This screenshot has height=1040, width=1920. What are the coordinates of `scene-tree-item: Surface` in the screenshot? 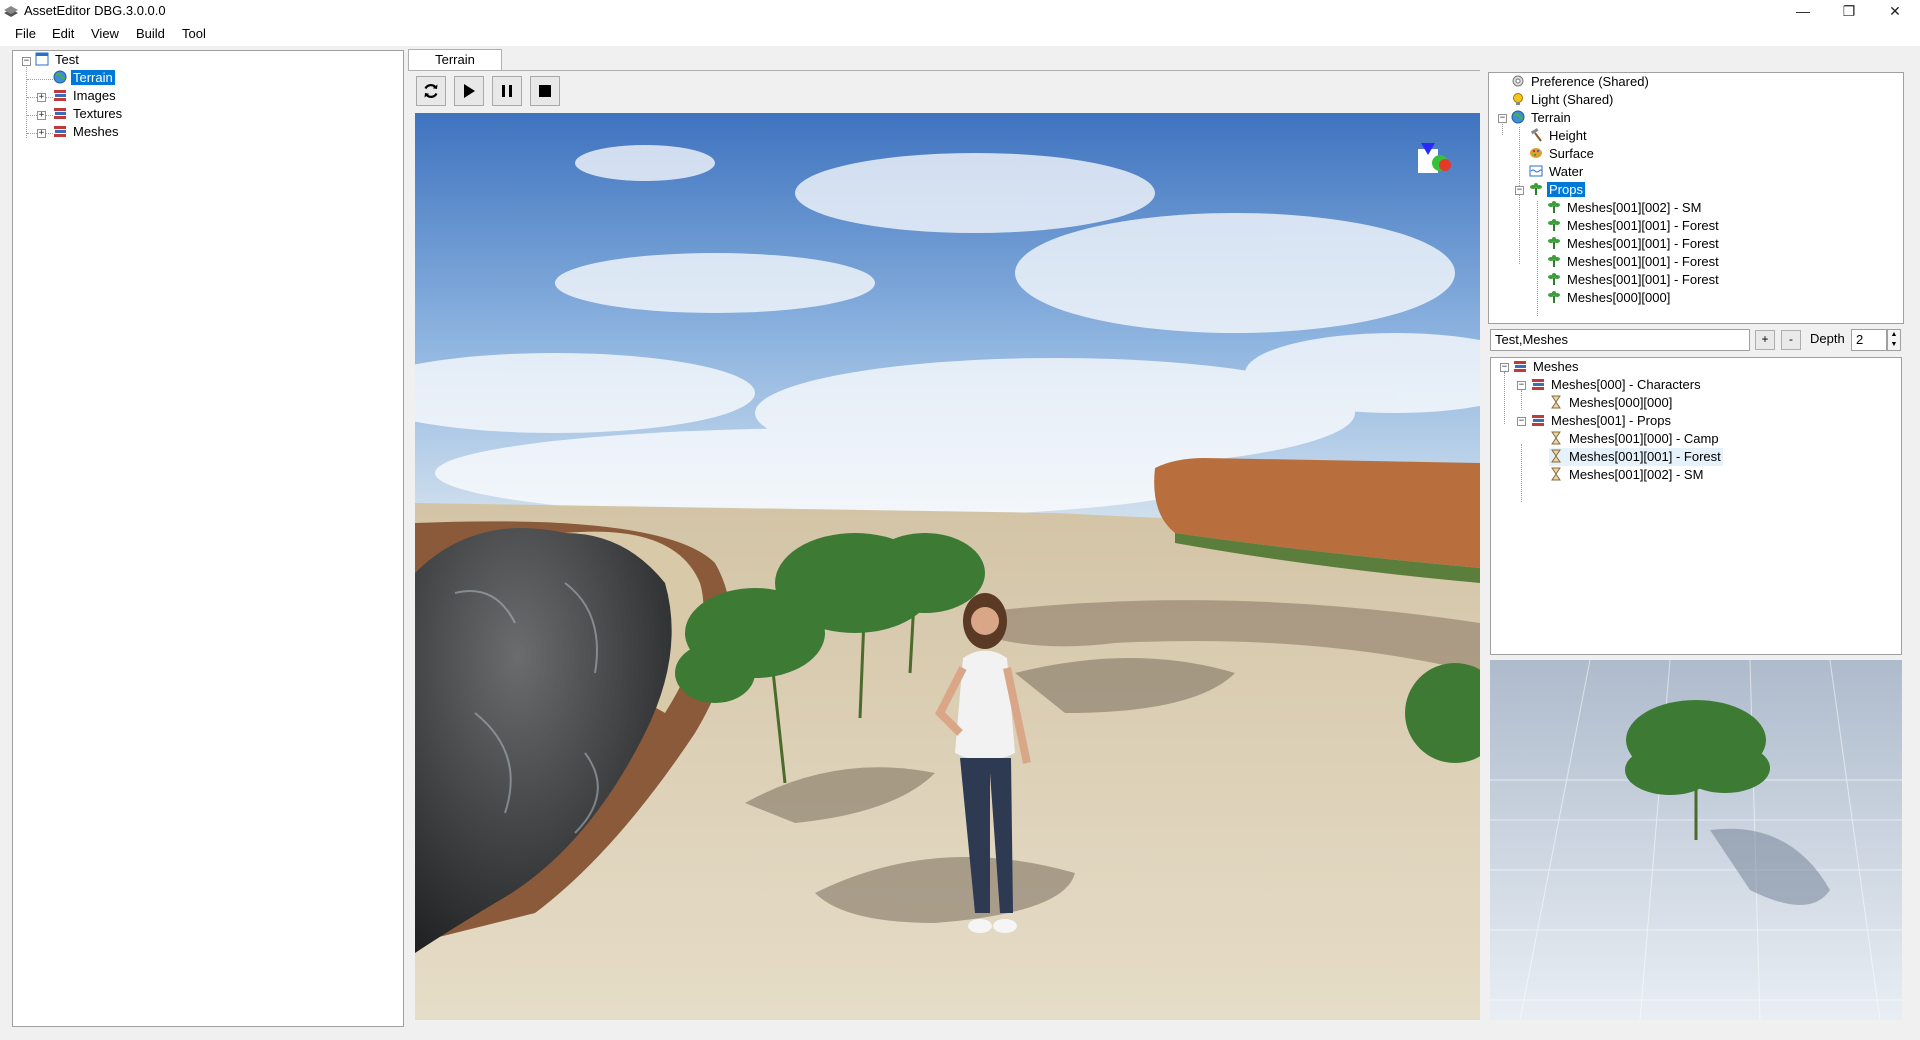 It's located at (1562, 154).